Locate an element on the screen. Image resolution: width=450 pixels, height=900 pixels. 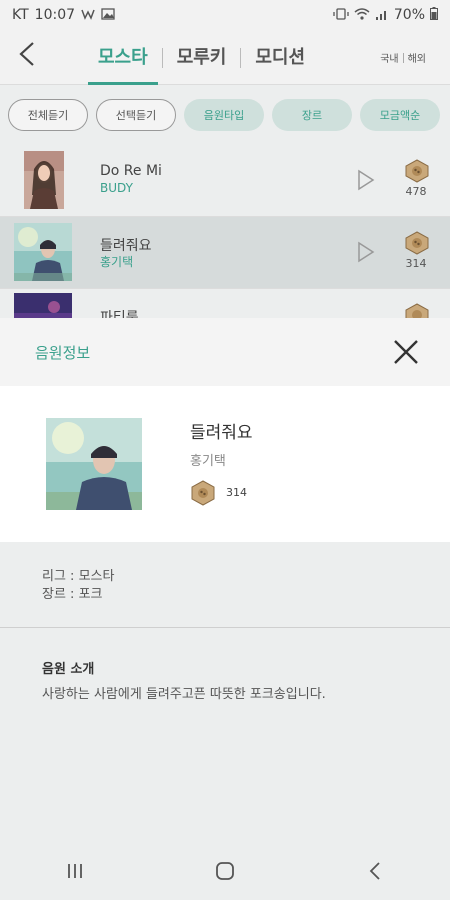
home-button is located at coordinates (225, 873).